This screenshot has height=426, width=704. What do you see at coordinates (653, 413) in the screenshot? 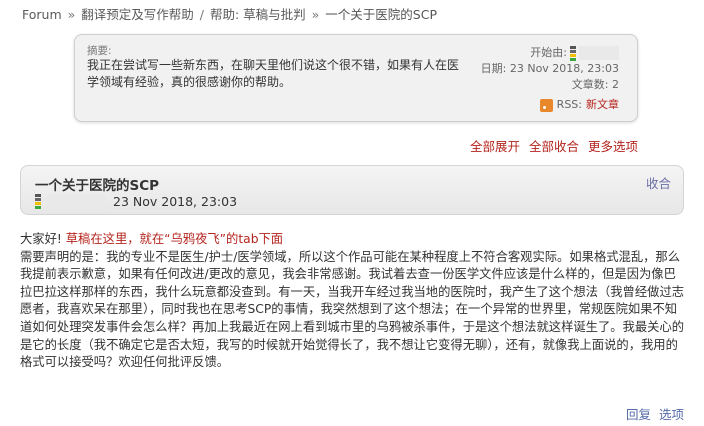
I see `post-footer: 回复 选项` at bounding box center [653, 413].